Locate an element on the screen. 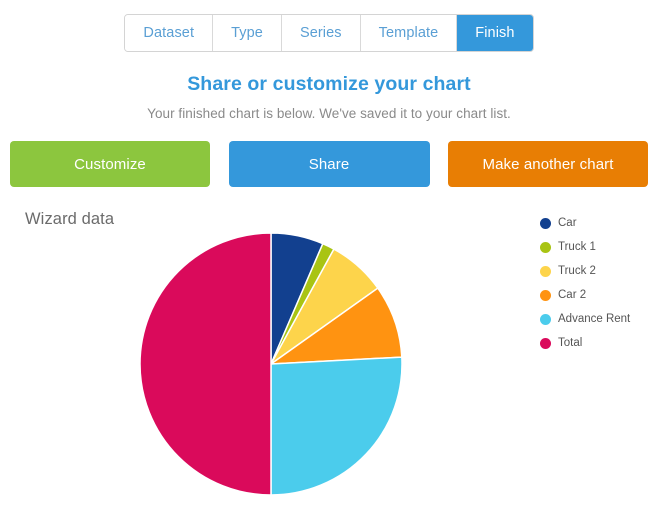  tab-series-label: Series is located at coordinates (320, 33).